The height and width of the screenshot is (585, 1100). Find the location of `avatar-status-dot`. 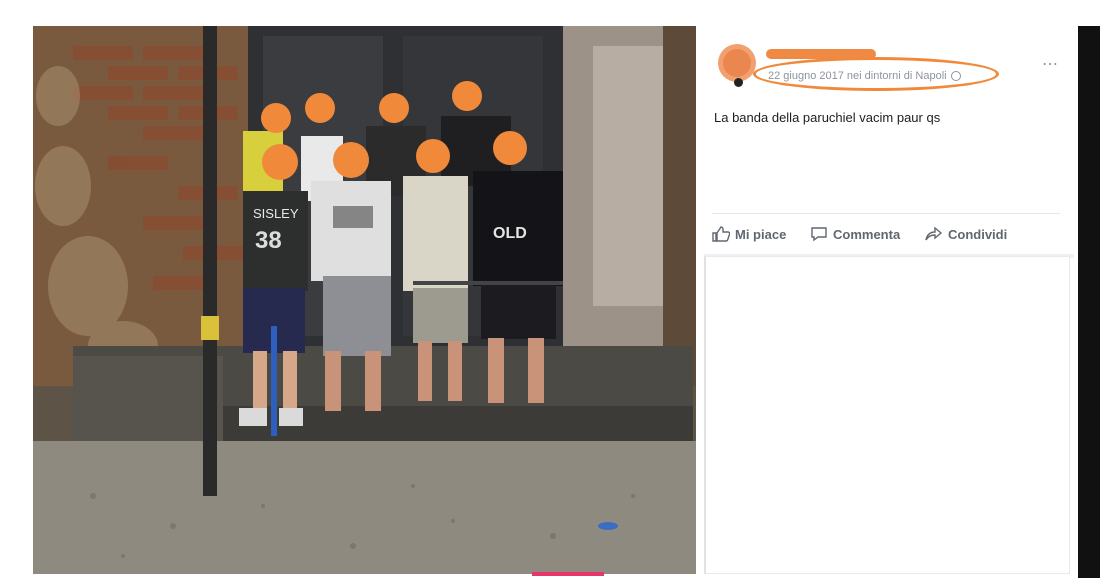

avatar-status-dot is located at coordinates (738, 82).